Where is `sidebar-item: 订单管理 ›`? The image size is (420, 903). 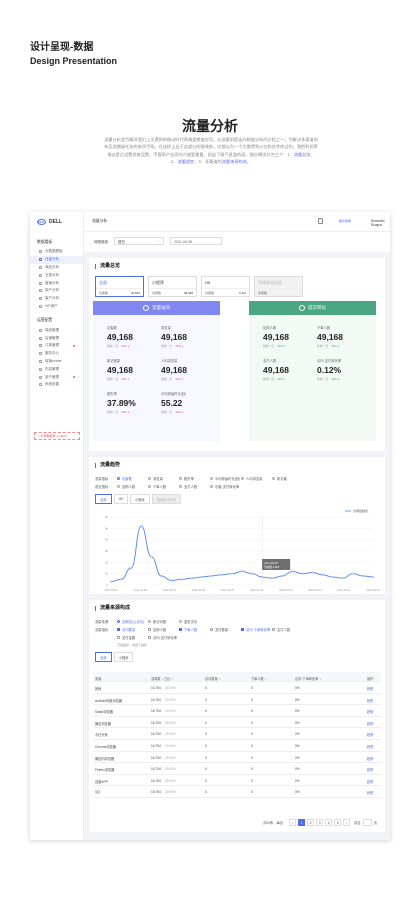 sidebar-item: 订单管理 › is located at coordinates (56, 346).